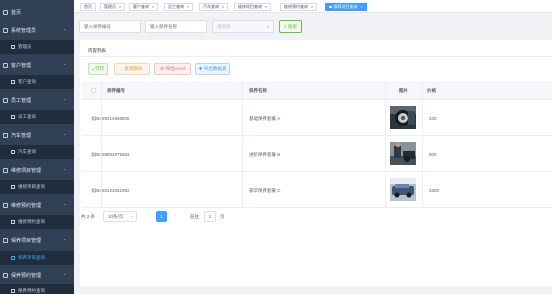 Image resolution: width=552 pixels, height=294 pixels. Describe the element at coordinates (243, 26) in the screenshot. I see `type-select: 请选择 ▾` at that location.